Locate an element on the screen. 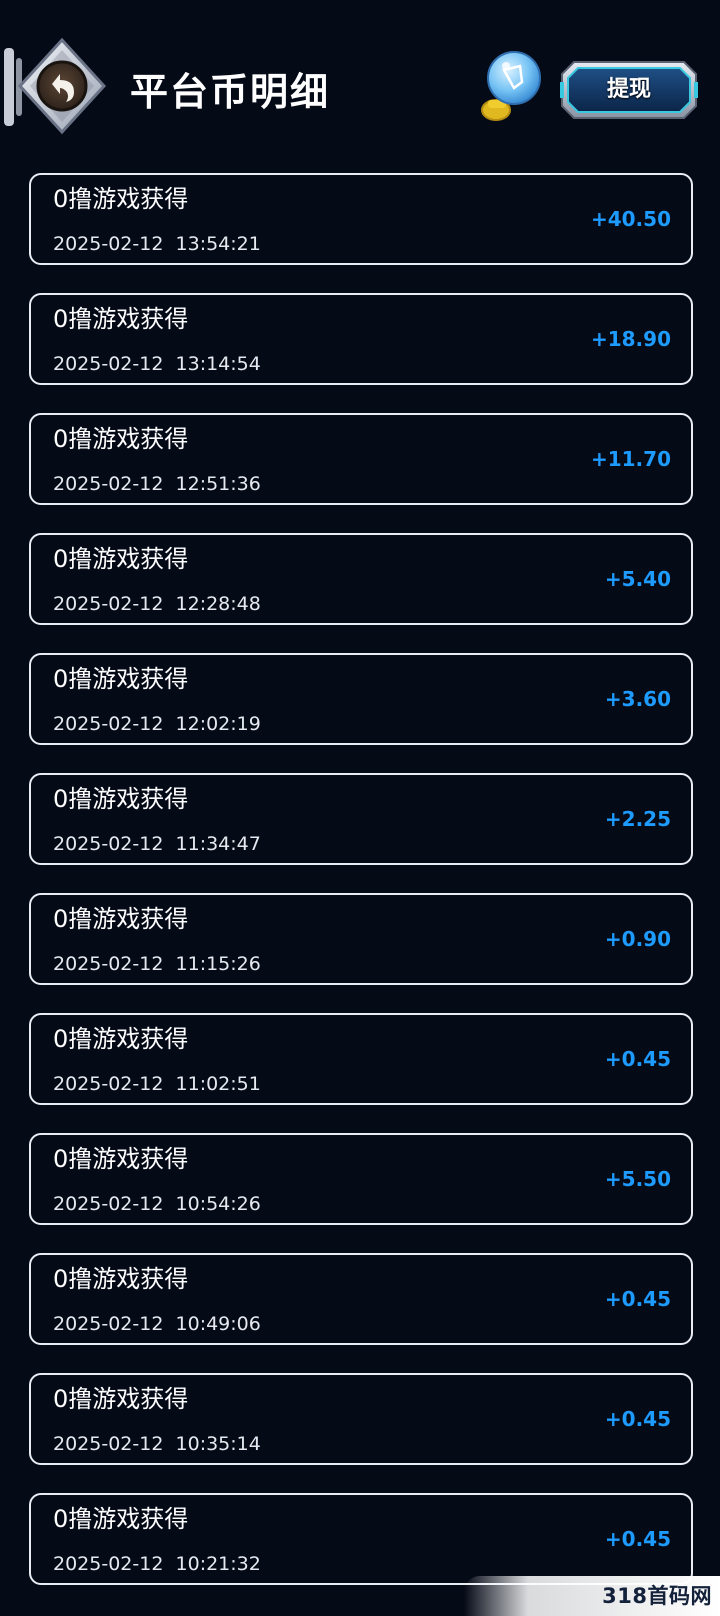 This screenshot has width=720, height=1616. record-item: 0撸游戏获得 2025-02-12 11:15:26 +0.90 is located at coordinates (361, 939).